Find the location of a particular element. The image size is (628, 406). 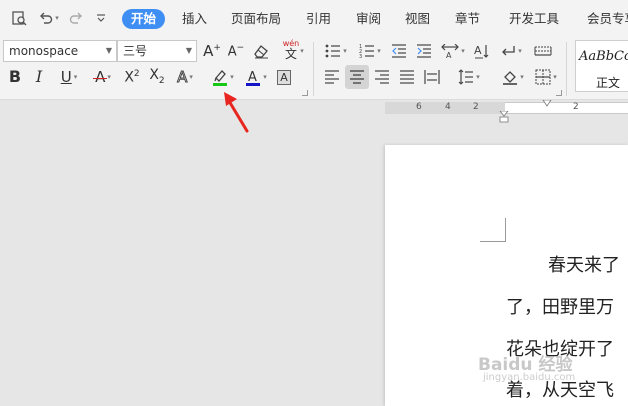

sort-icon: A is located at coordinates (481, 51).